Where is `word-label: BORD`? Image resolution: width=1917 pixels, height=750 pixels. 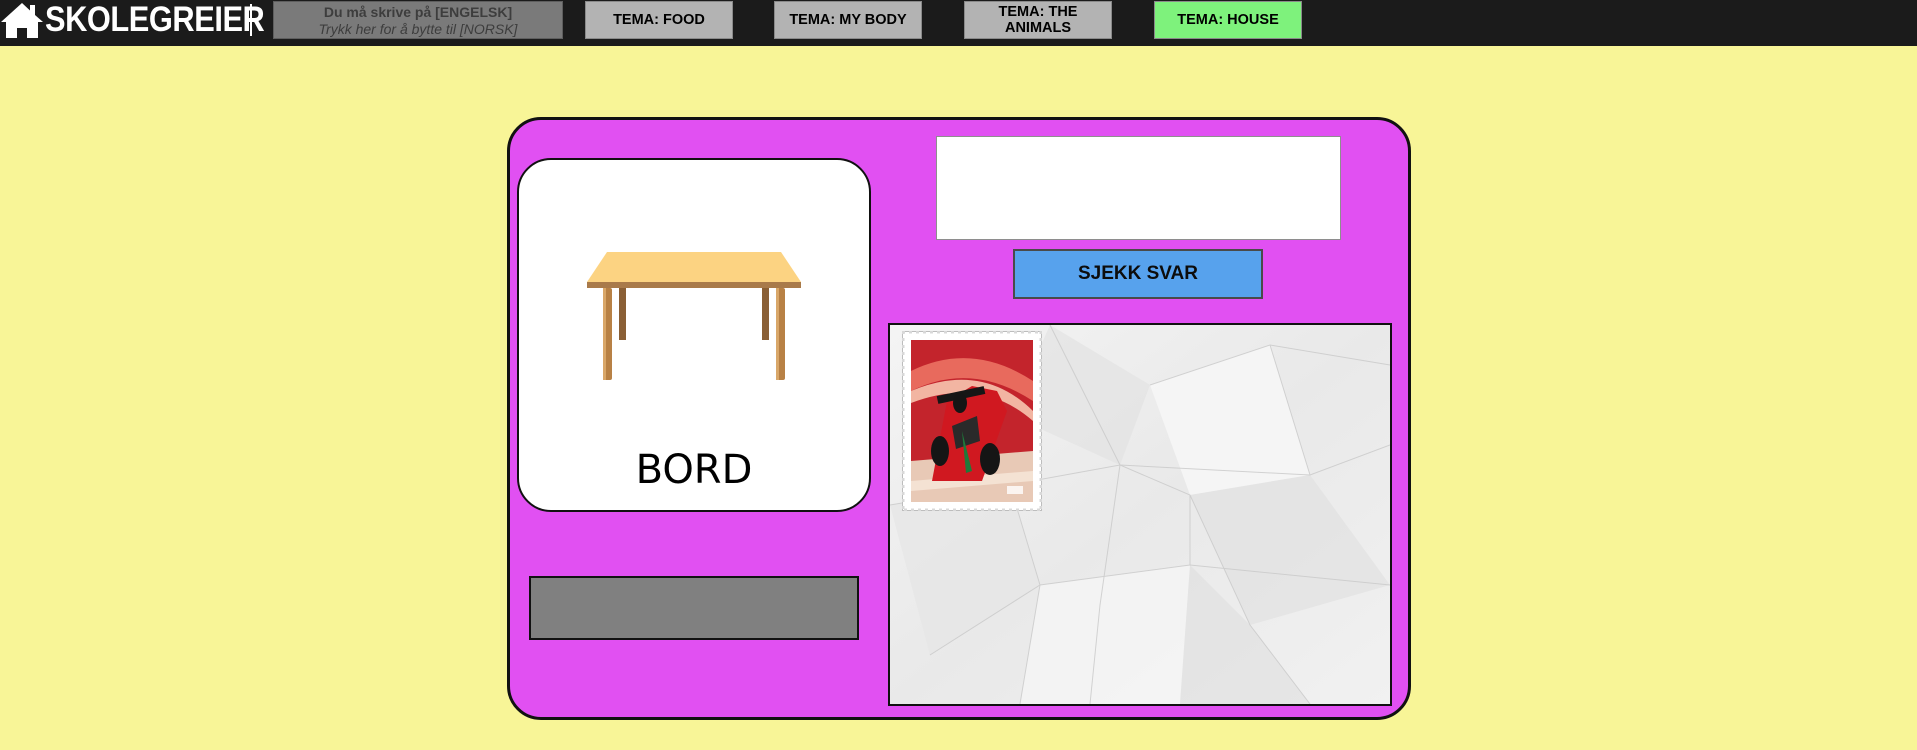
word-label: BORD is located at coordinates (694, 470).